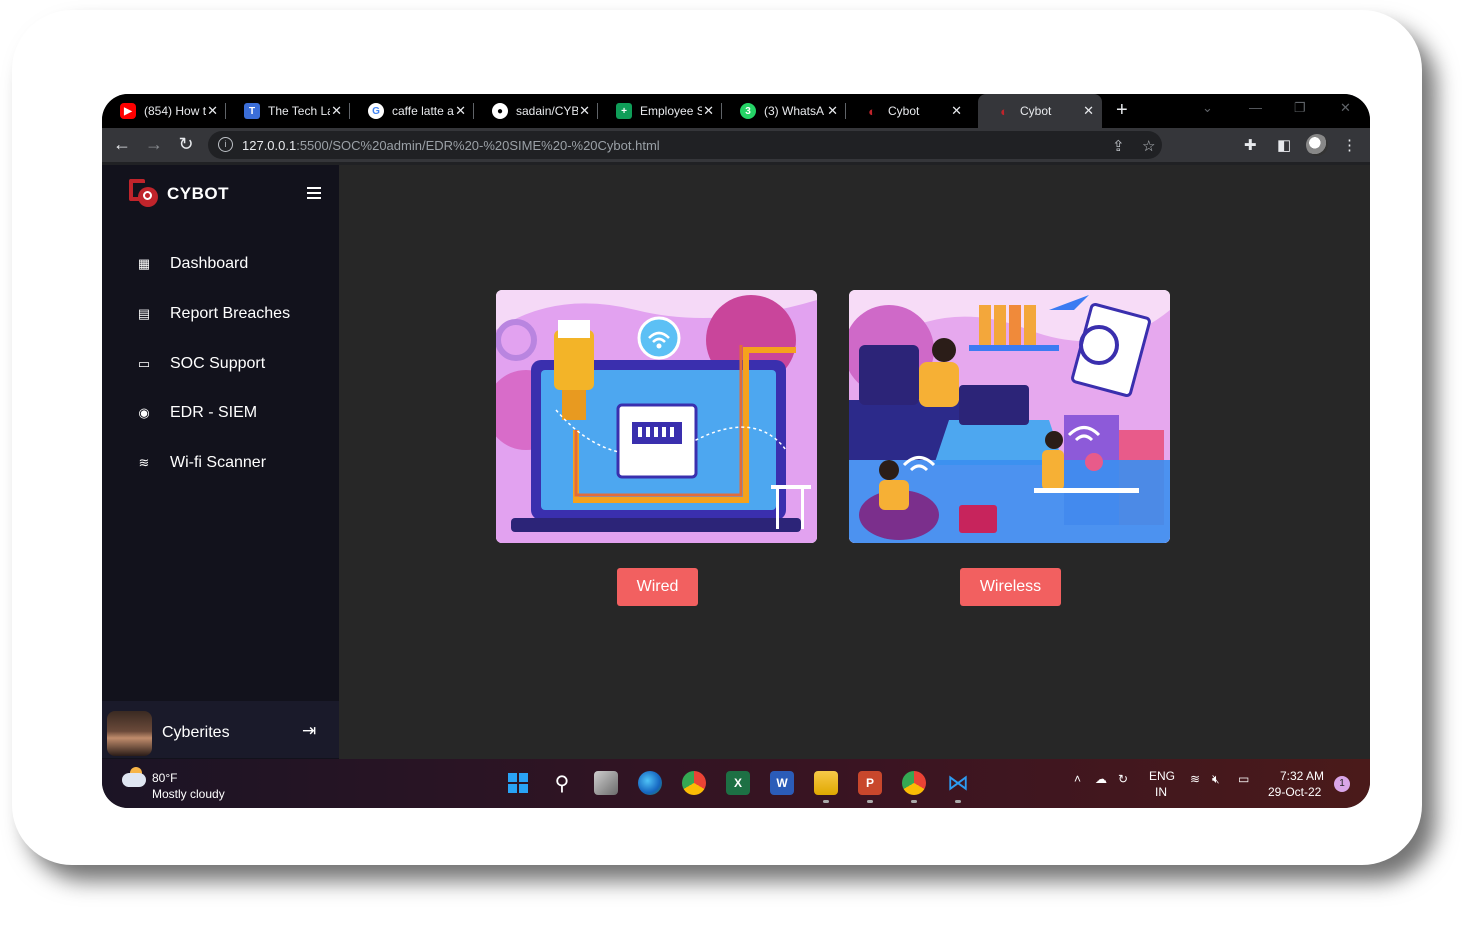 The image size is (1478, 930). Describe the element at coordinates (1123, 779) in the screenshot. I see `sync-icon: ↻` at that location.